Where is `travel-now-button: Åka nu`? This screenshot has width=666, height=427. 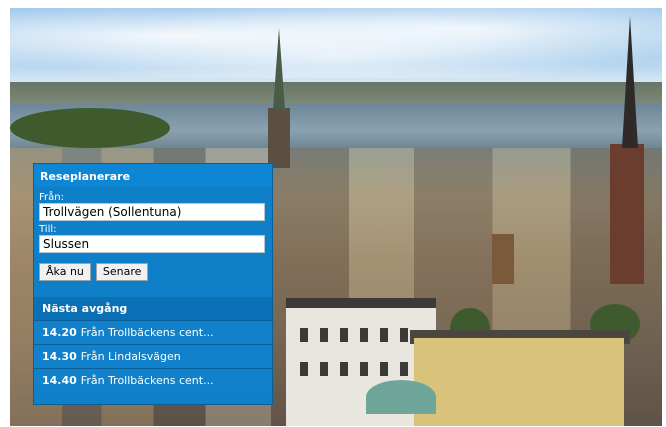
travel-now-button: Åka nu is located at coordinates (65, 272).